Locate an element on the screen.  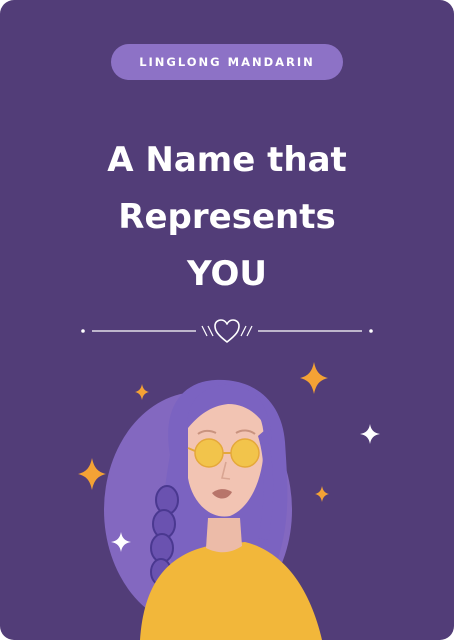
title-line-1: A Name that is located at coordinates (227, 160).